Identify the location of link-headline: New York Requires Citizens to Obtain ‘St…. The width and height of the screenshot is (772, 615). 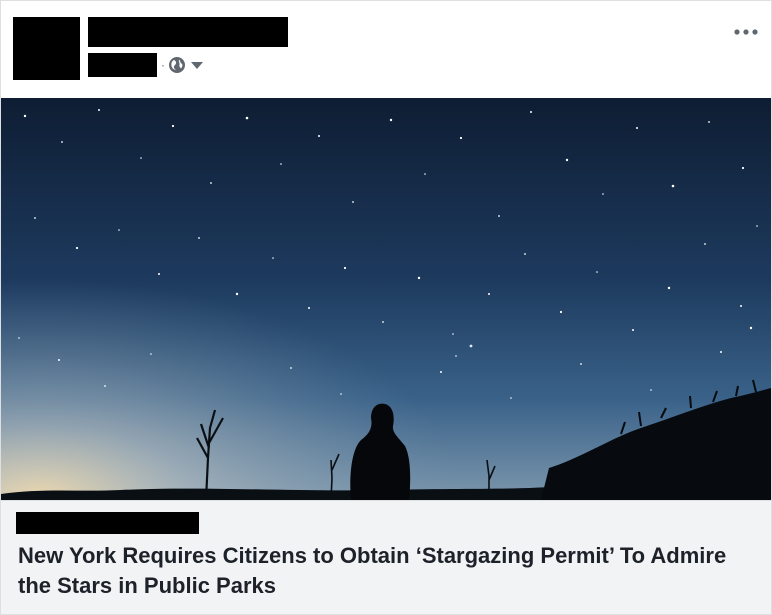
(388, 571).